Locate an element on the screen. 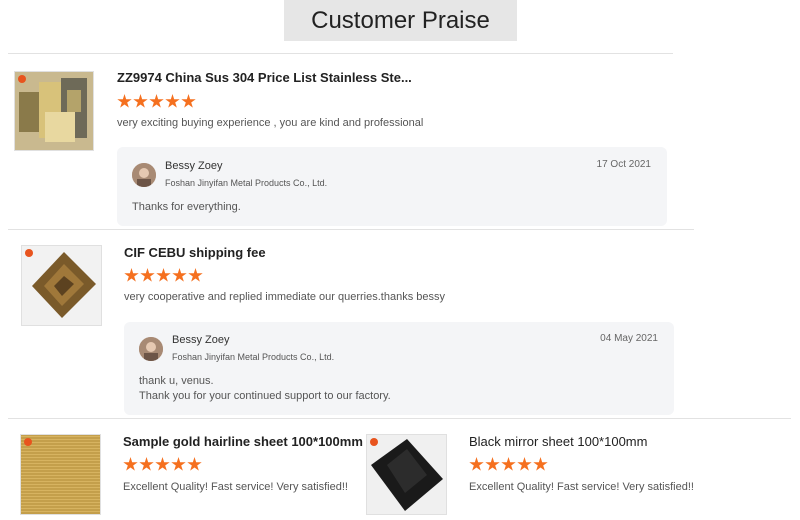 Image resolution: width=800 pixels, height=520 pixels. page-title: Customer Praise is located at coordinates (400, 20).